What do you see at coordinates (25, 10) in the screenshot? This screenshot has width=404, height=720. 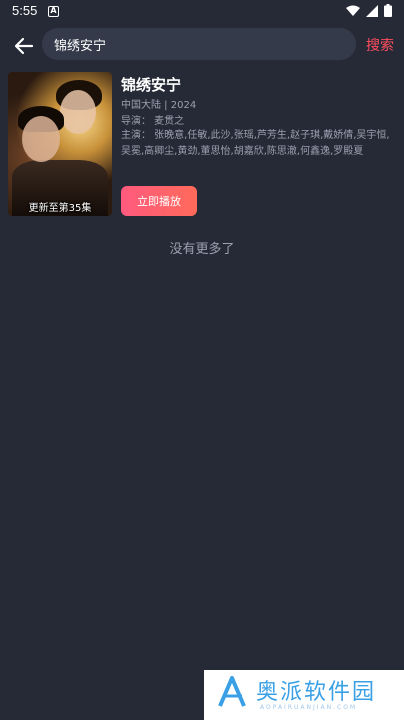 I see `status-time: 5:55` at bounding box center [25, 10].